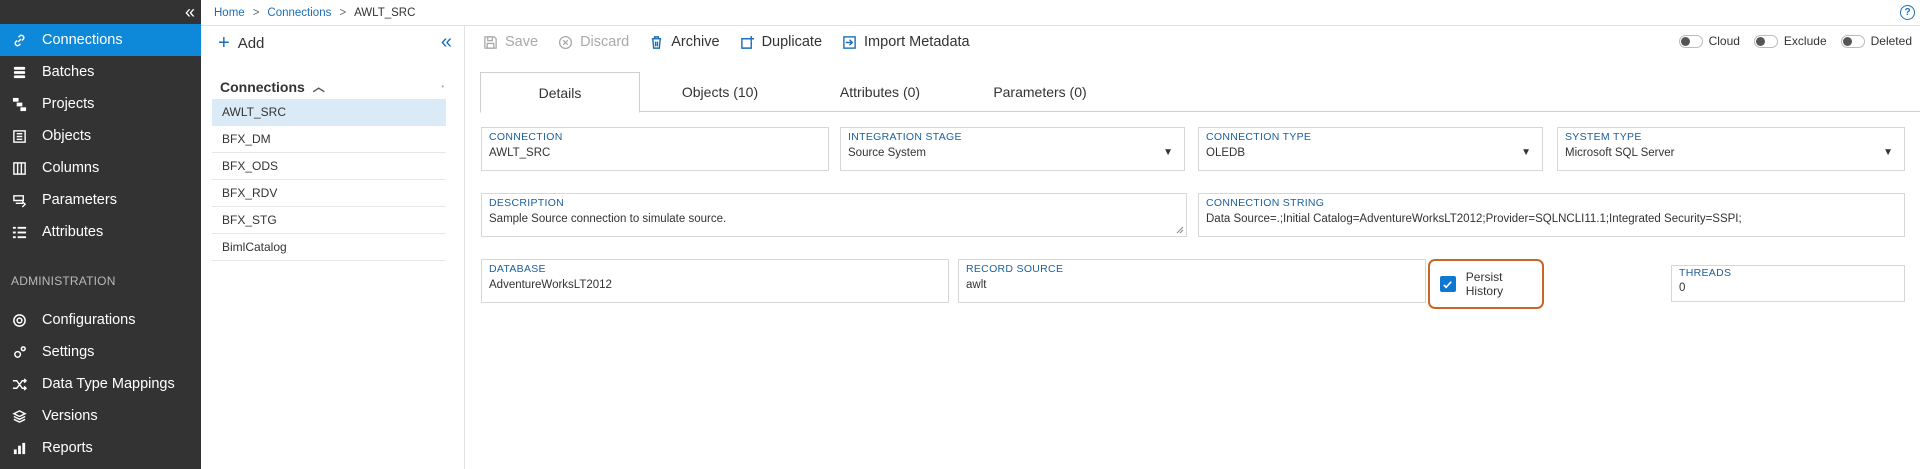 Image resolution: width=1920 pixels, height=469 pixels. What do you see at coordinates (19, 448) in the screenshot?
I see `reports-icon` at bounding box center [19, 448].